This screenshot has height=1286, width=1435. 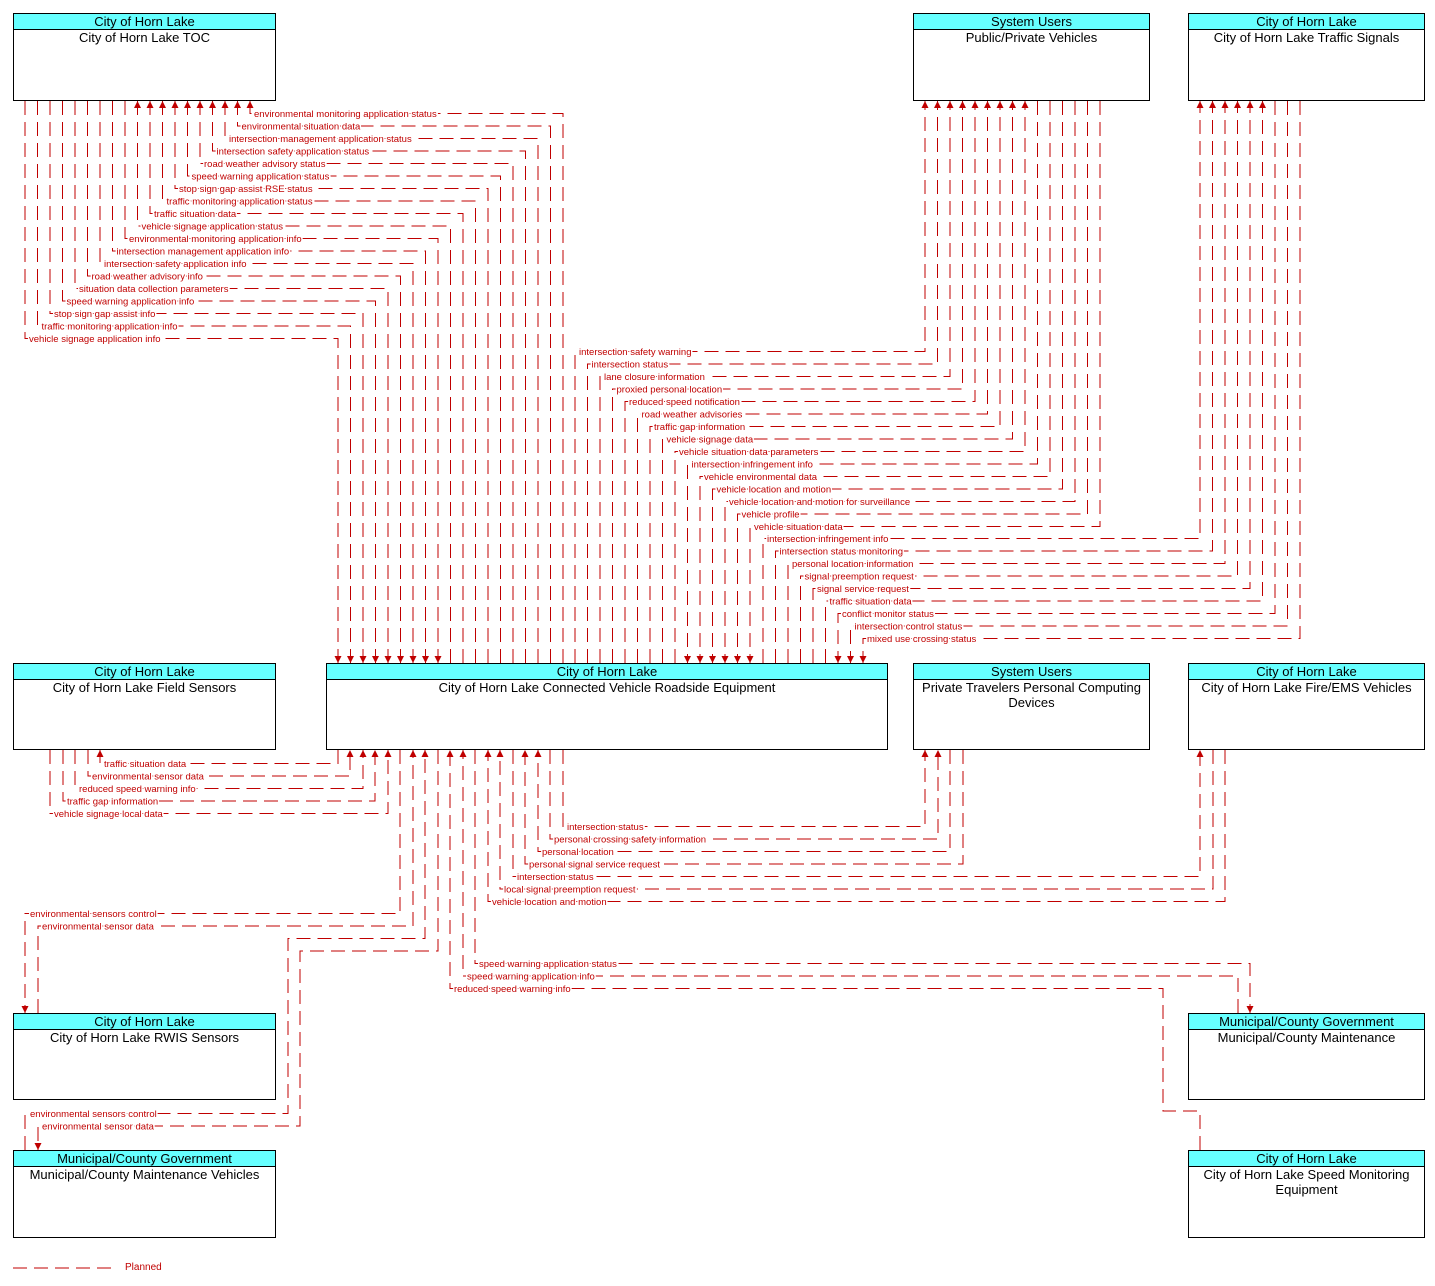 I want to click on flow-label: vehicle signage local data, so click(x=109, y=814).